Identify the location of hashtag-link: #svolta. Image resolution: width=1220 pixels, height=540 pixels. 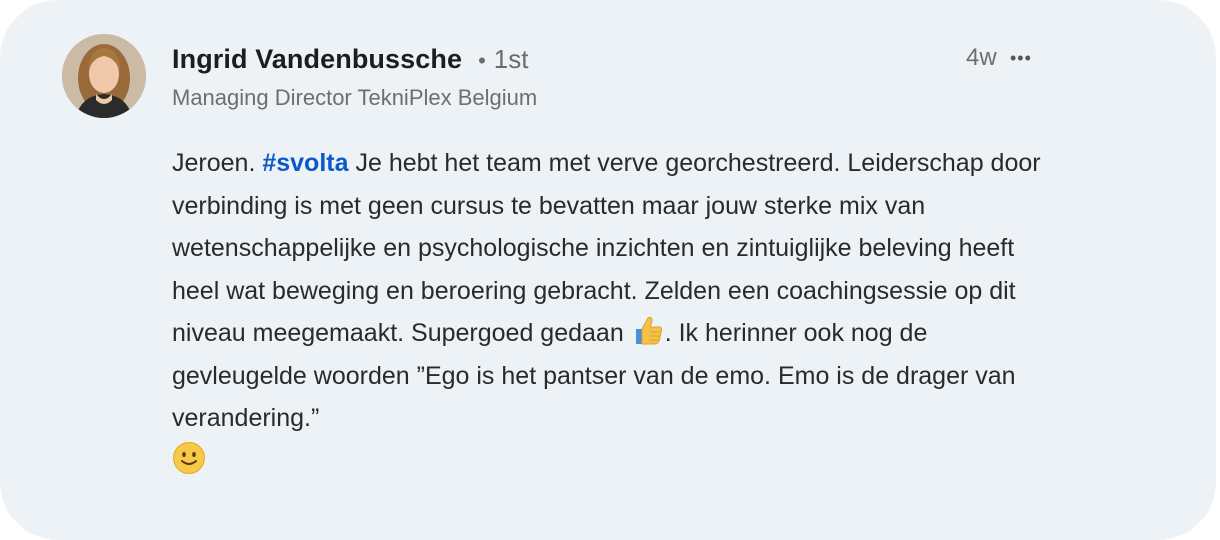
(305, 163).